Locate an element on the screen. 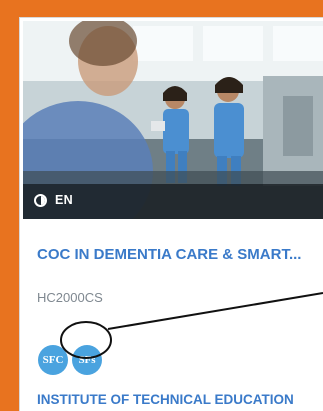 The image size is (323, 411). contrast-half-circle-icon is located at coordinates (40, 200).